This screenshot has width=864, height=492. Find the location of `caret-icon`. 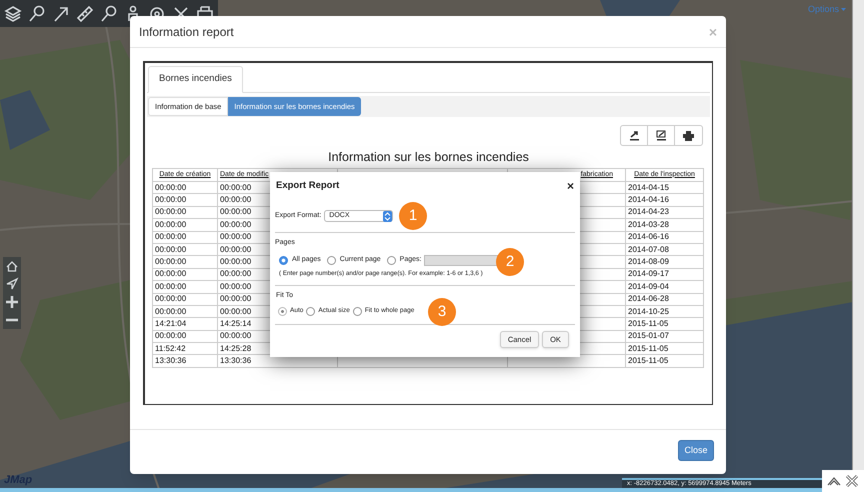

caret-icon is located at coordinates (843, 10).